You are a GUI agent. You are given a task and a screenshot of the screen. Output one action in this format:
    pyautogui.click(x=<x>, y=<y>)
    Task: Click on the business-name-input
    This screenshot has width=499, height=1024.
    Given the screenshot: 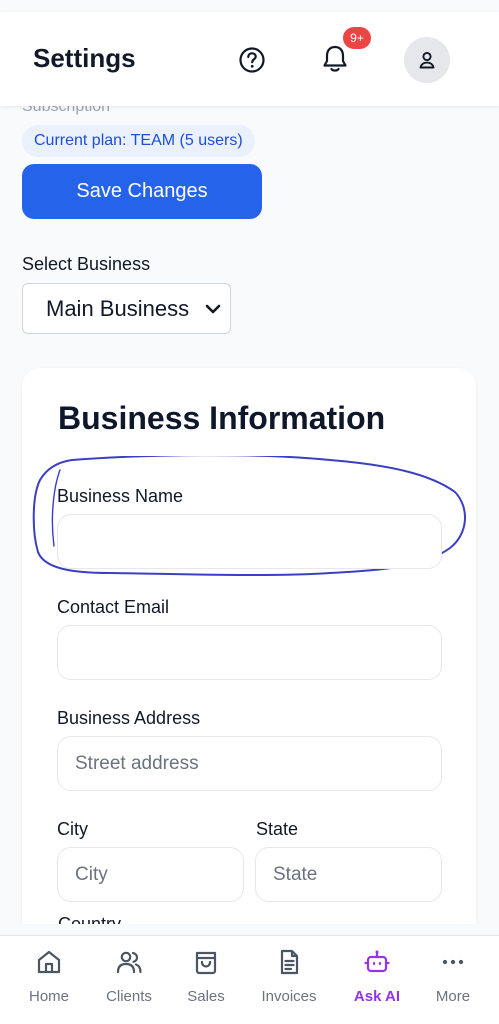 What is the action you would take?
    pyautogui.click(x=249, y=541)
    